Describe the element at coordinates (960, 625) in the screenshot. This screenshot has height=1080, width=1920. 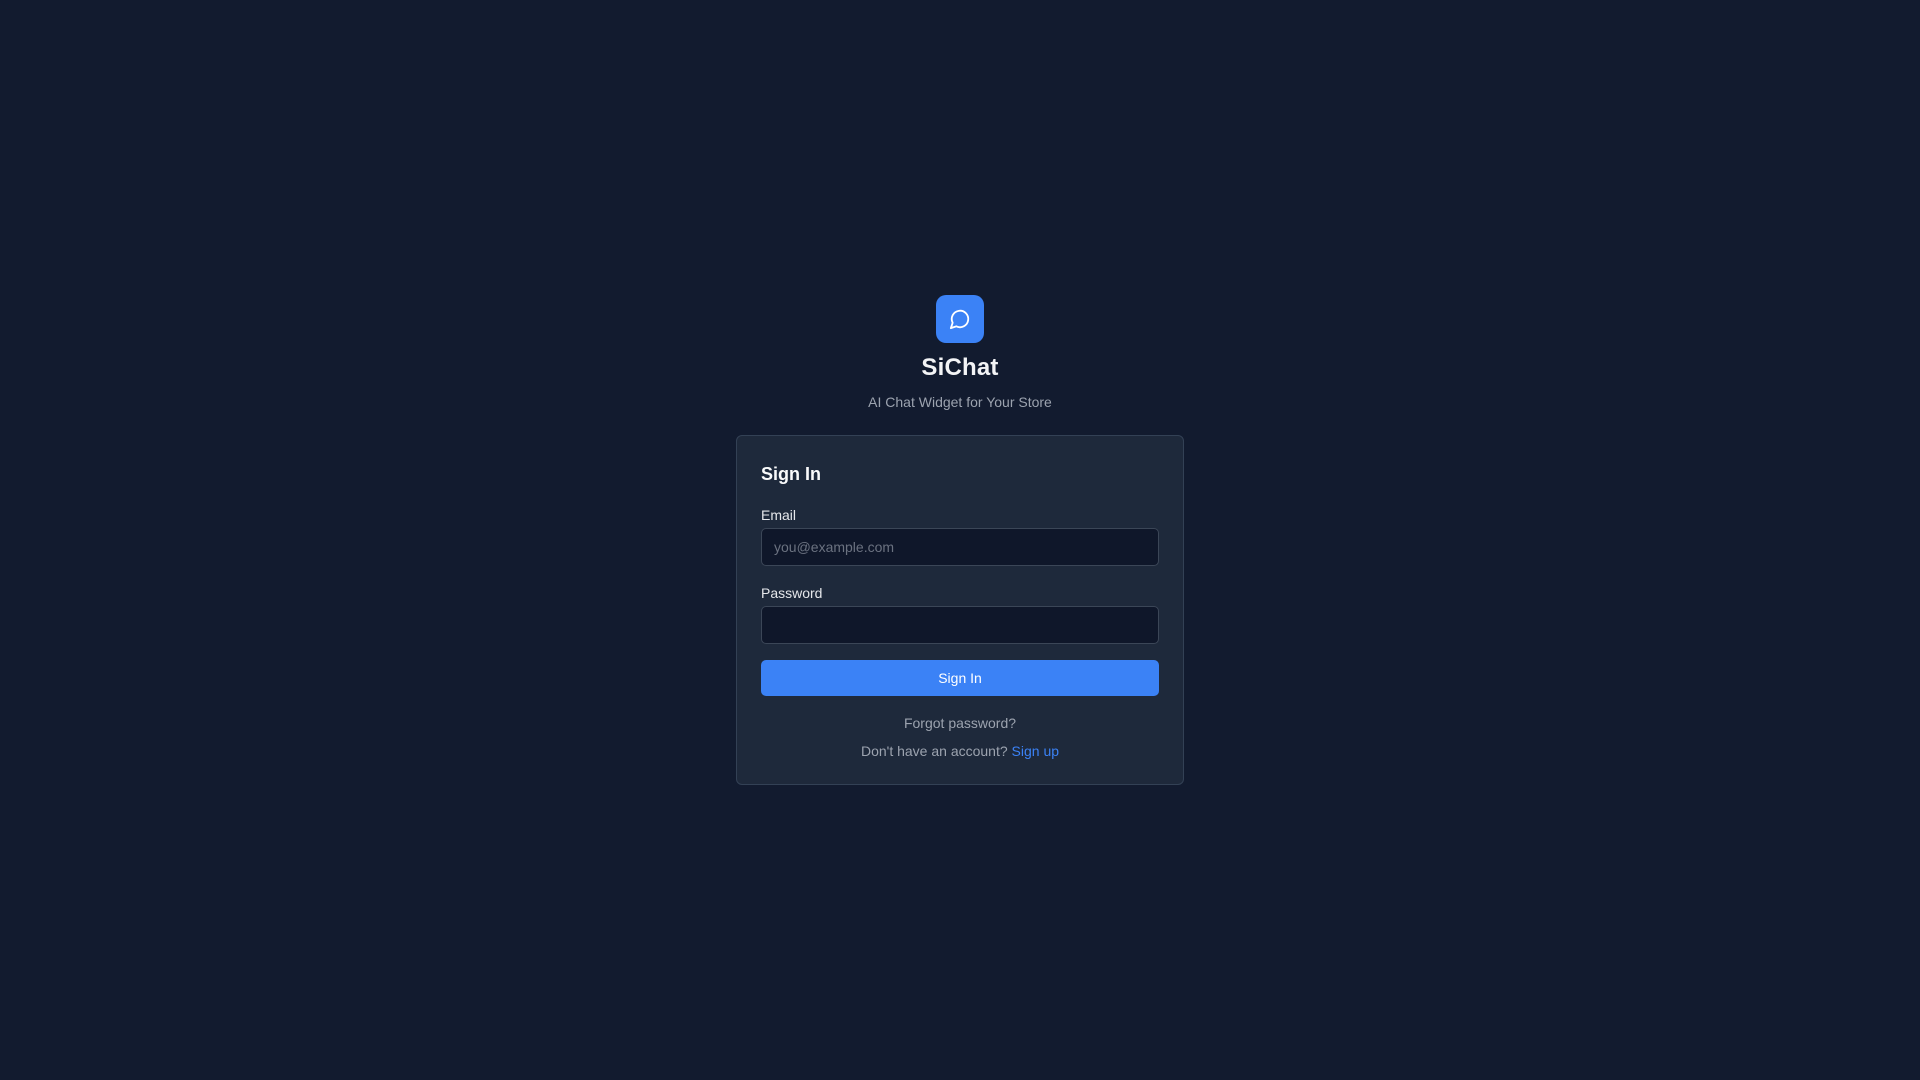
I see `password-field` at that location.